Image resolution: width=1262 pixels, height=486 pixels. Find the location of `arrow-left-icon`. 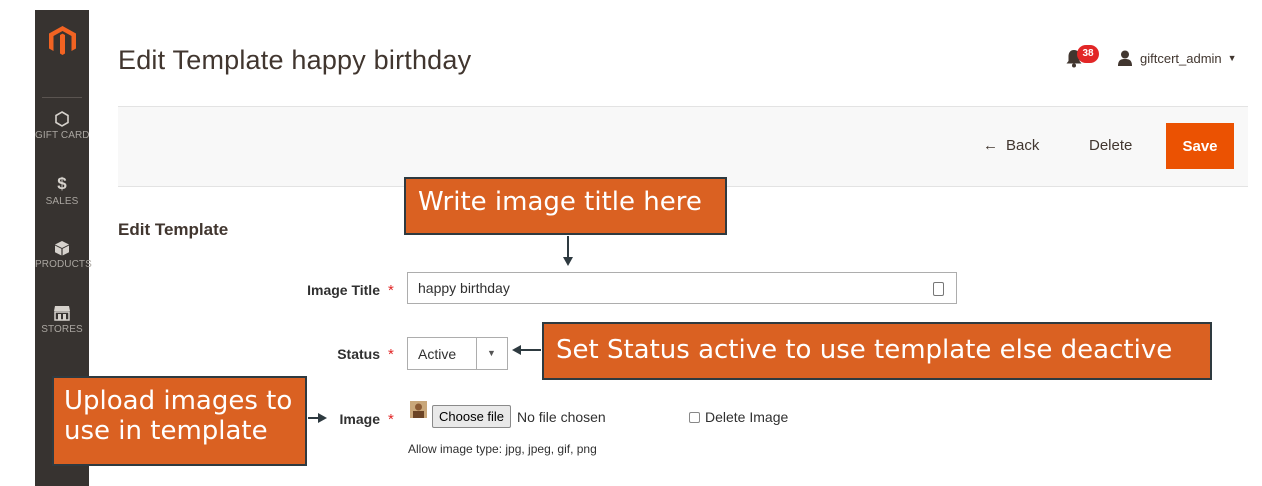

arrow-left-icon is located at coordinates (526, 350).